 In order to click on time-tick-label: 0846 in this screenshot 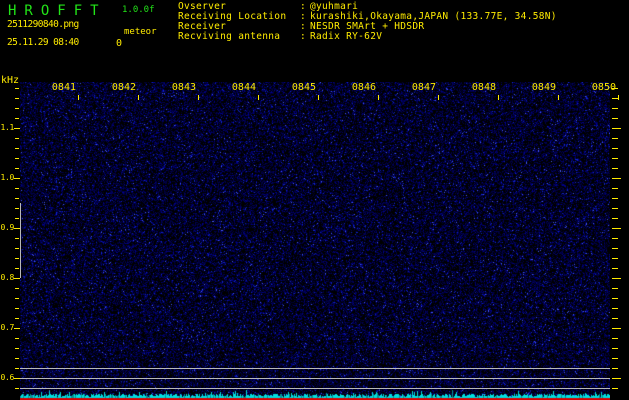, I will do `click(363, 87)`.